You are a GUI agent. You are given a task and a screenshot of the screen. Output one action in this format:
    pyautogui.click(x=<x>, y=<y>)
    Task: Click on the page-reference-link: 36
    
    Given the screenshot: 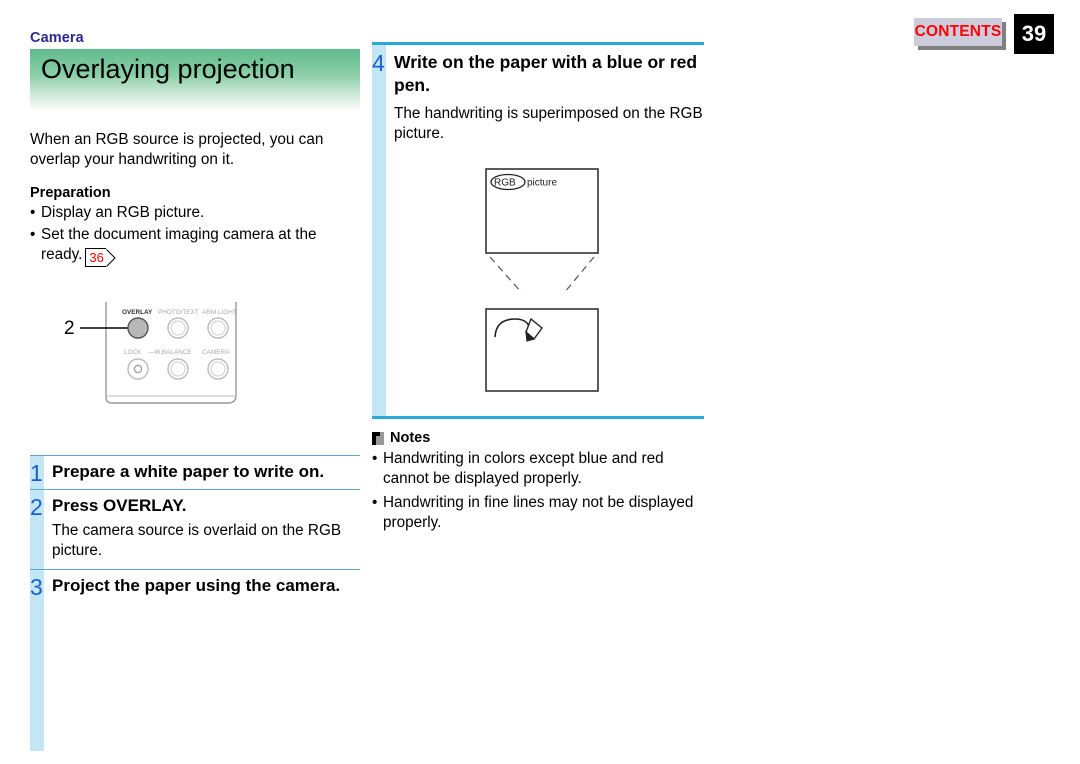 What is the action you would take?
    pyautogui.click(x=100, y=258)
    